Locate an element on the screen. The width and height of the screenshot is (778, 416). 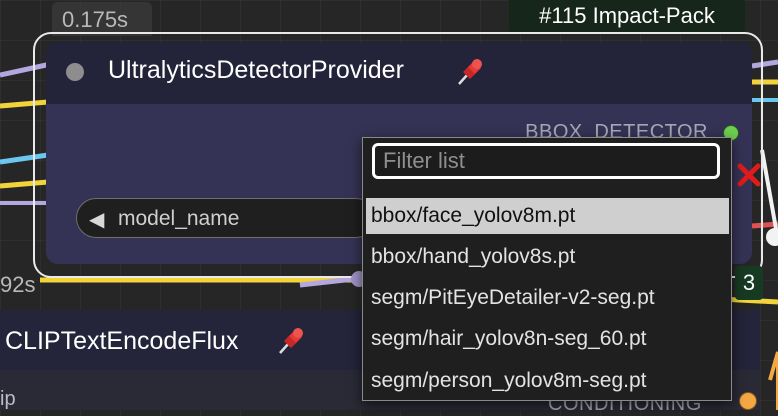
node-title: UltralyticsDetectorProvider is located at coordinates (256, 70).